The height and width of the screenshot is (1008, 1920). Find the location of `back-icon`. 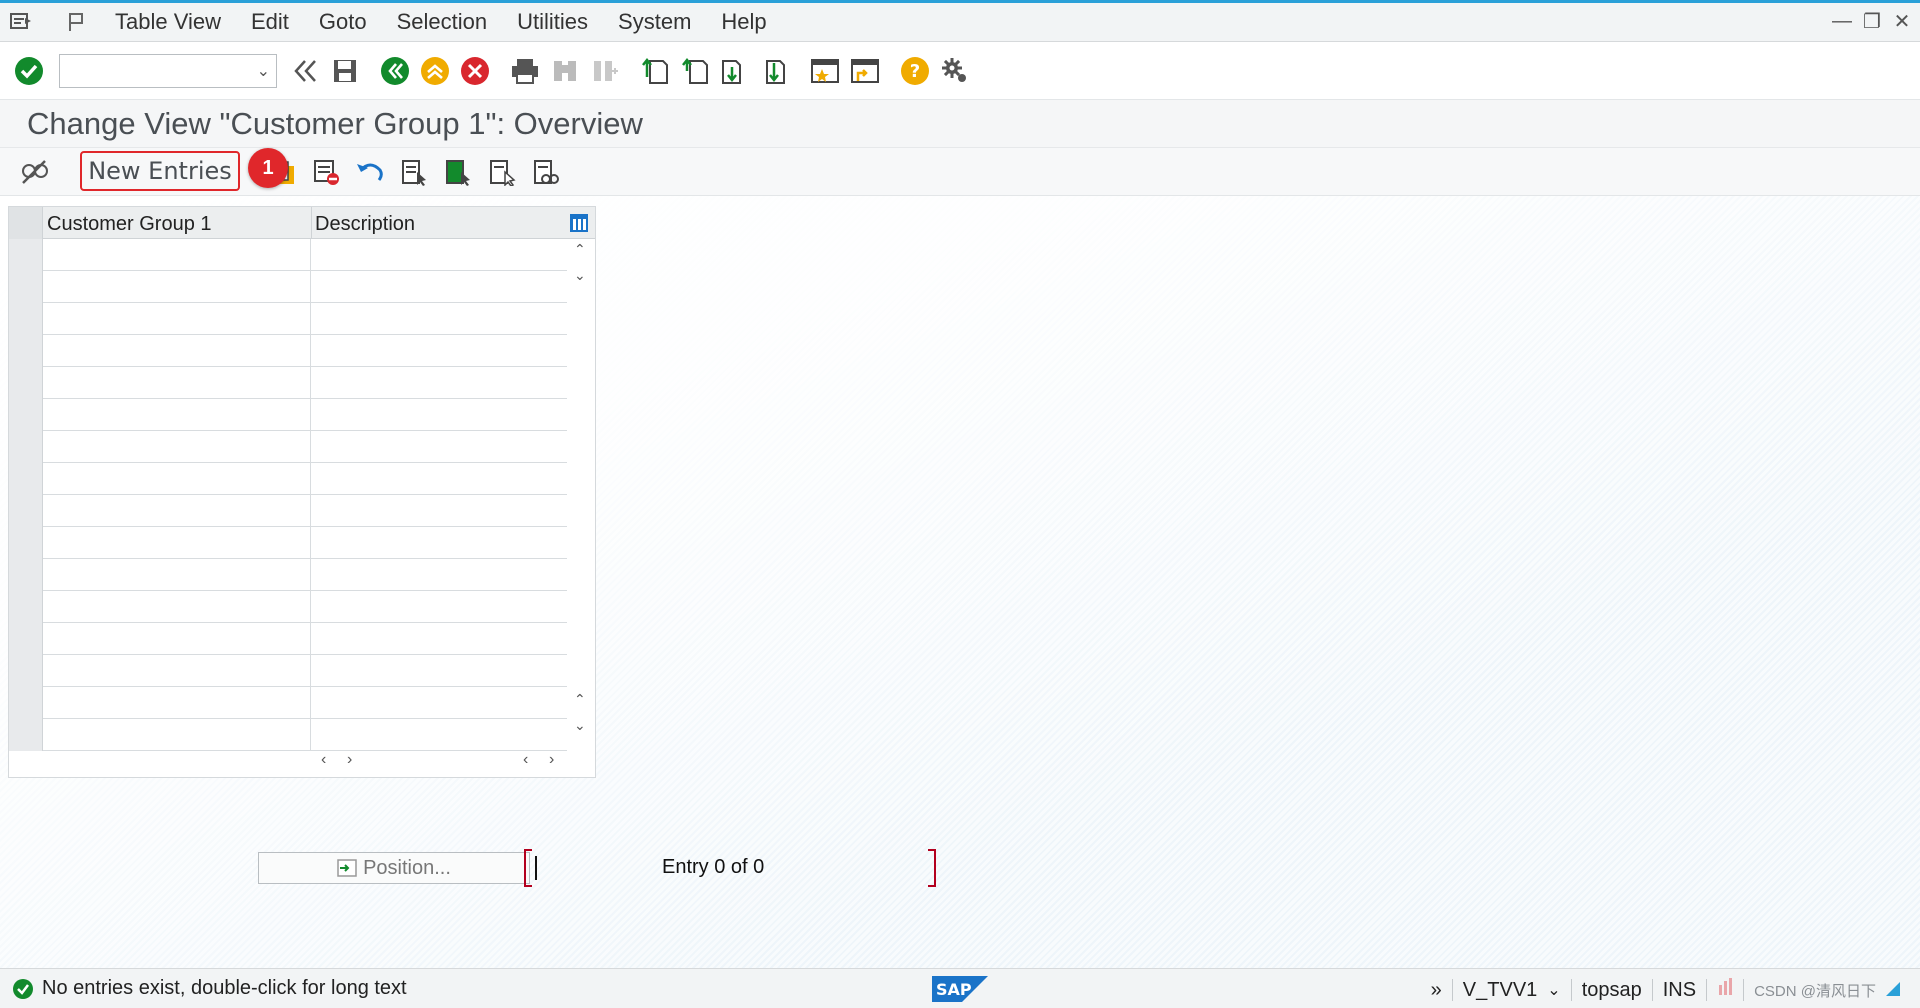

back-icon is located at coordinates (395, 71).